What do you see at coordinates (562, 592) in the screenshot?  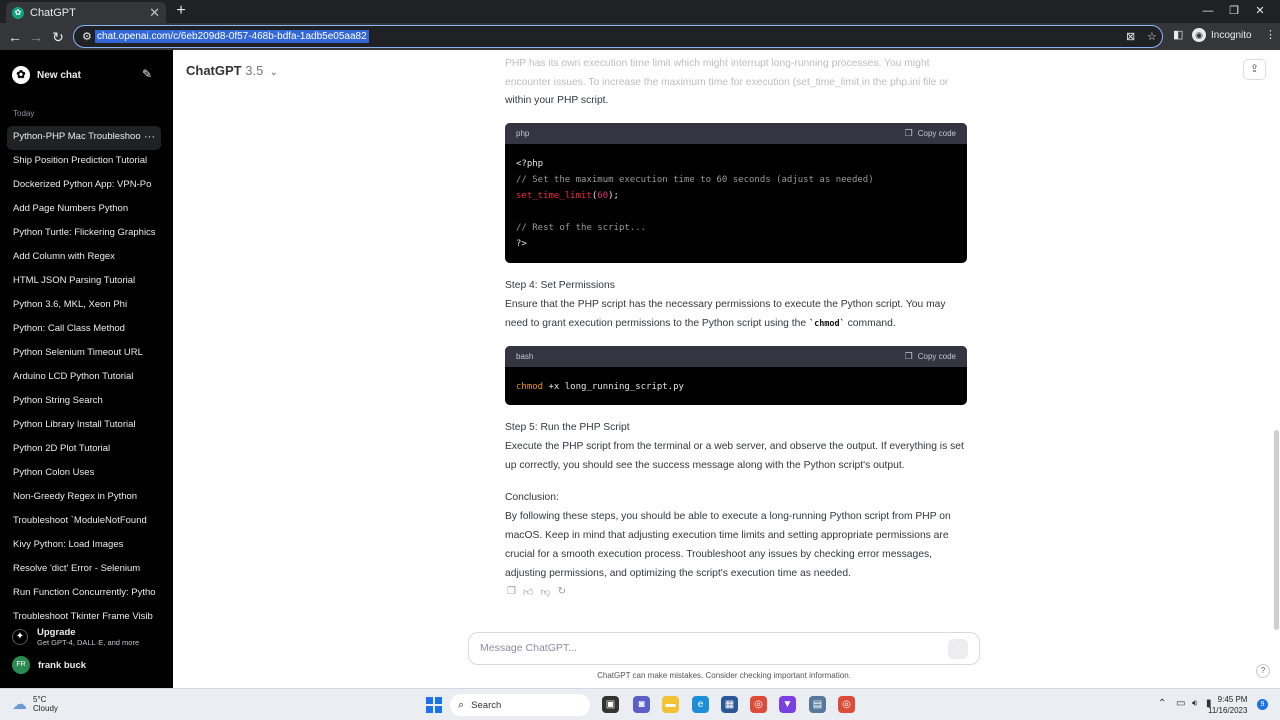 I see `regenerate-icon: ↻` at bounding box center [562, 592].